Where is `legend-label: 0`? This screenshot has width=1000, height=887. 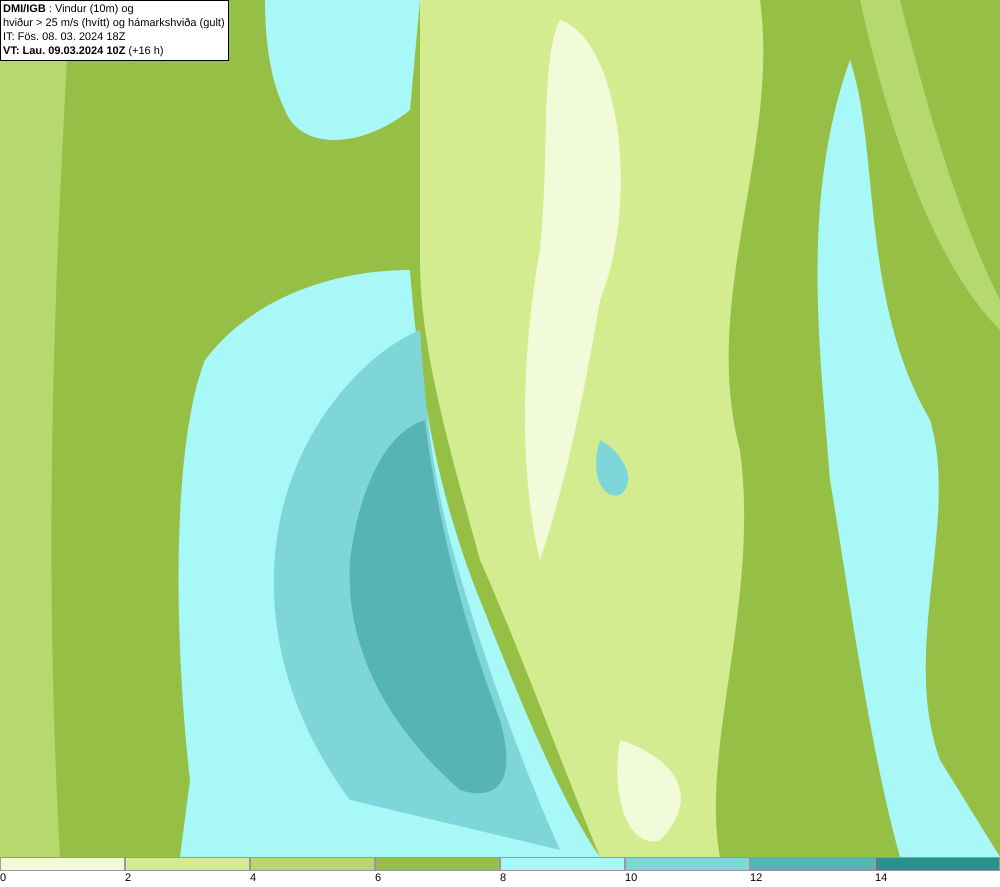
legend-label: 0 is located at coordinates (3, 878).